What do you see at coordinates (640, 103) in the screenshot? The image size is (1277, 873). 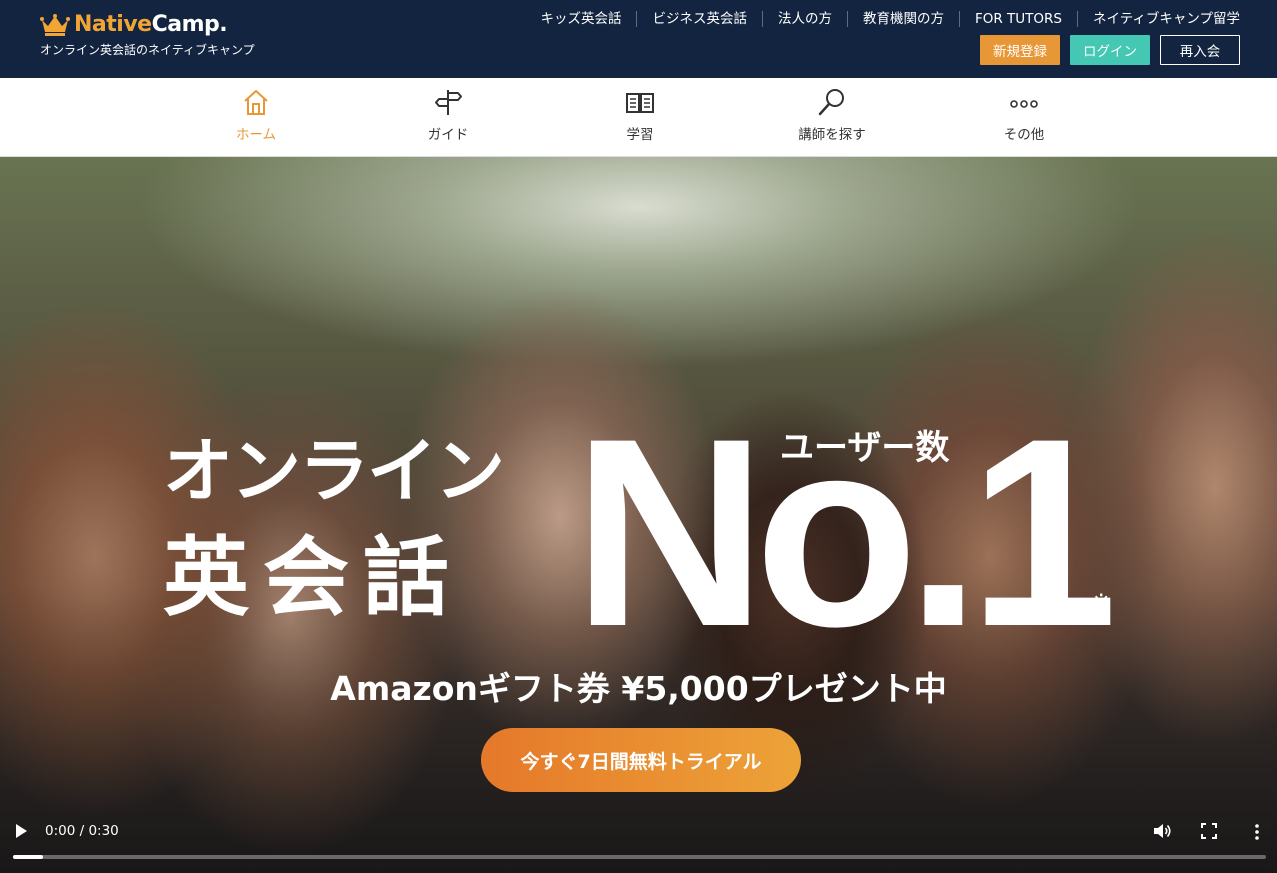 I see `book-icon` at bounding box center [640, 103].